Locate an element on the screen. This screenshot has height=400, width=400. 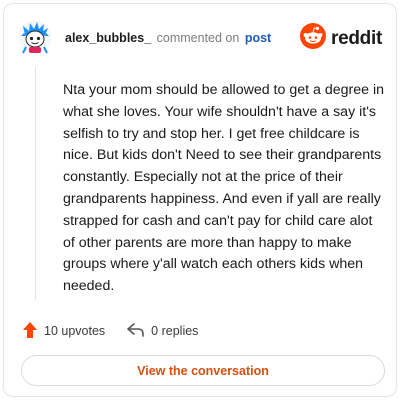
comment-meta: alex_bubbles_ commented on post is located at coordinates (168, 38).